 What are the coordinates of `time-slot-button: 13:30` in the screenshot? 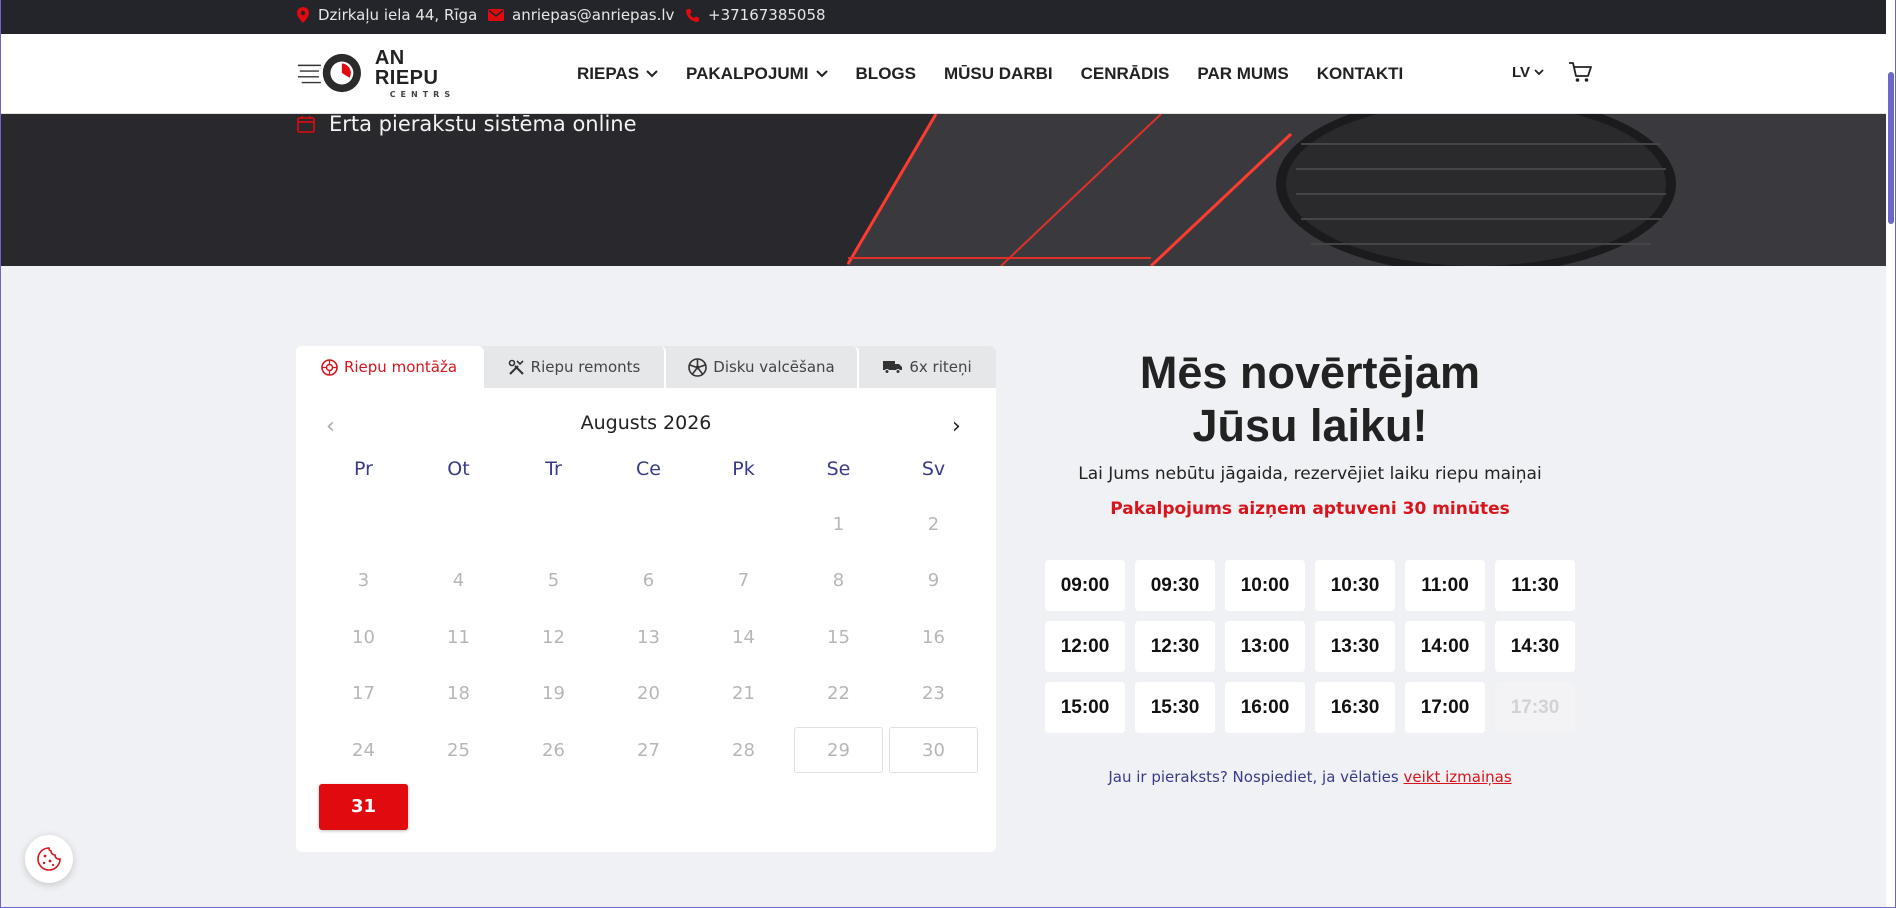 It's located at (1355, 646).